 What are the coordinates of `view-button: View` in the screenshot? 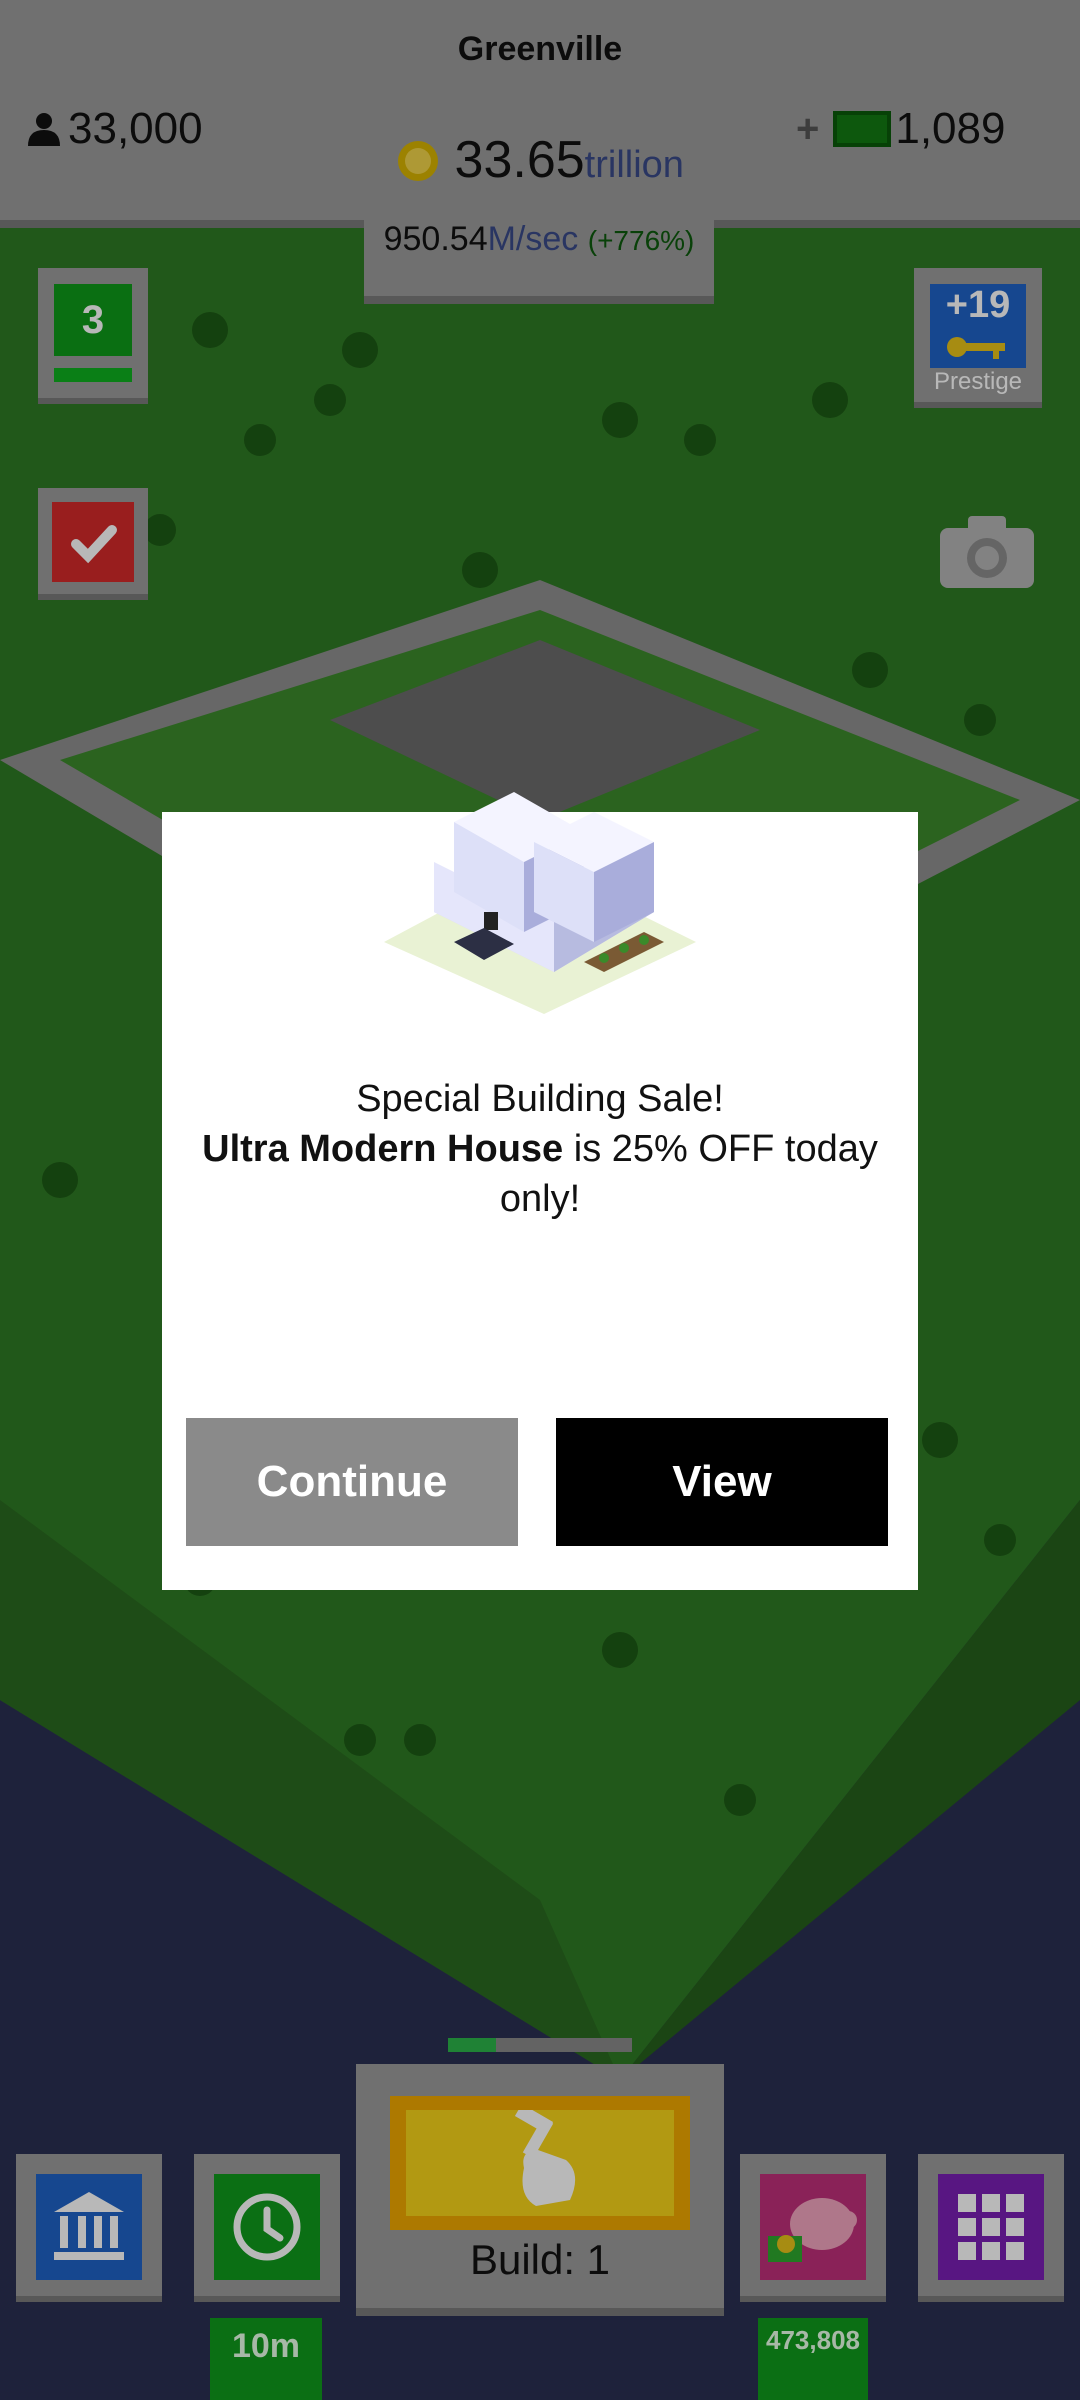 It's located at (722, 1482).